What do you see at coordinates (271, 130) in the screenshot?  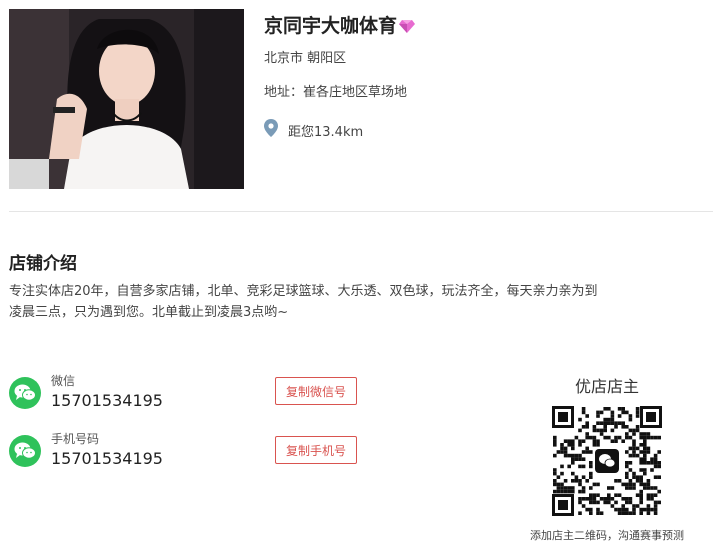 I see `location-pin-icon` at bounding box center [271, 130].